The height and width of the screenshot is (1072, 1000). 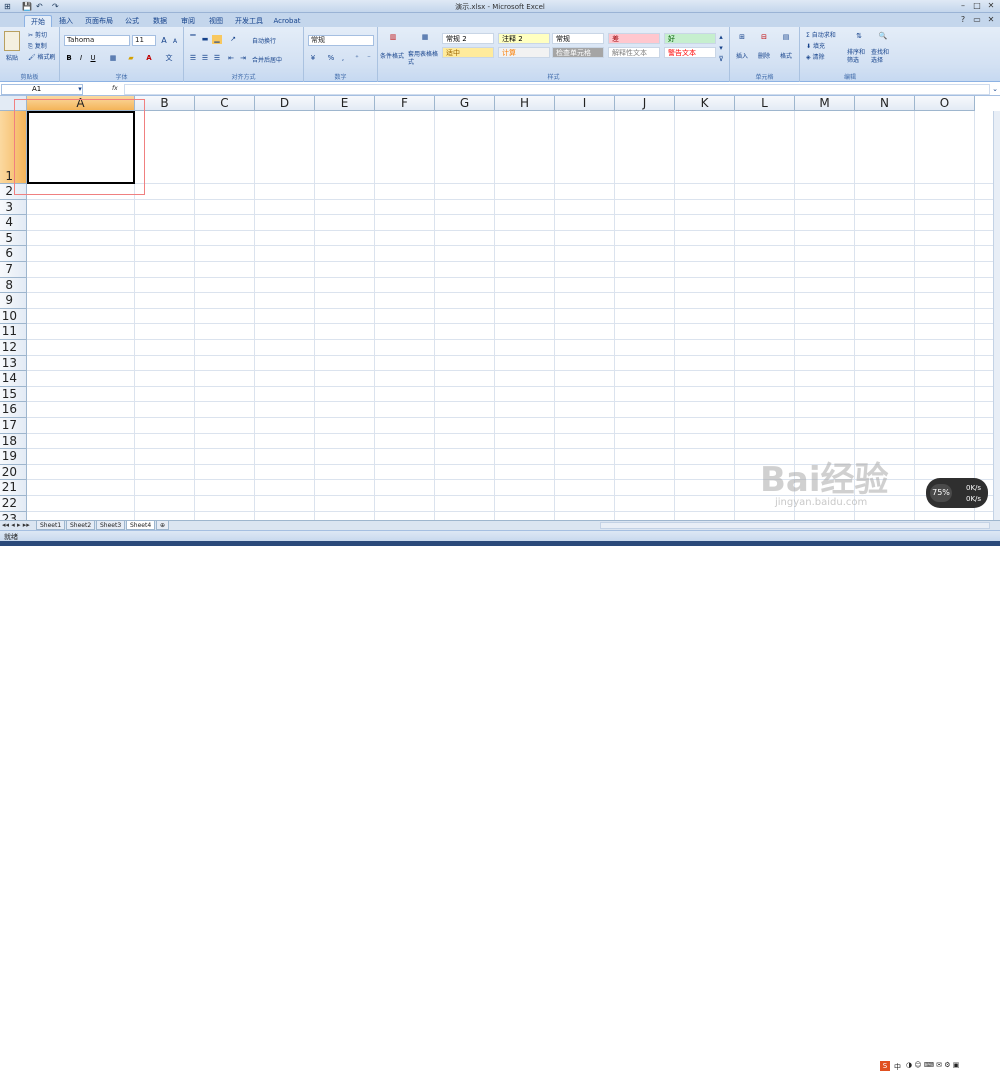 I want to click on insert-function-button: fx, so click(x=115, y=88).